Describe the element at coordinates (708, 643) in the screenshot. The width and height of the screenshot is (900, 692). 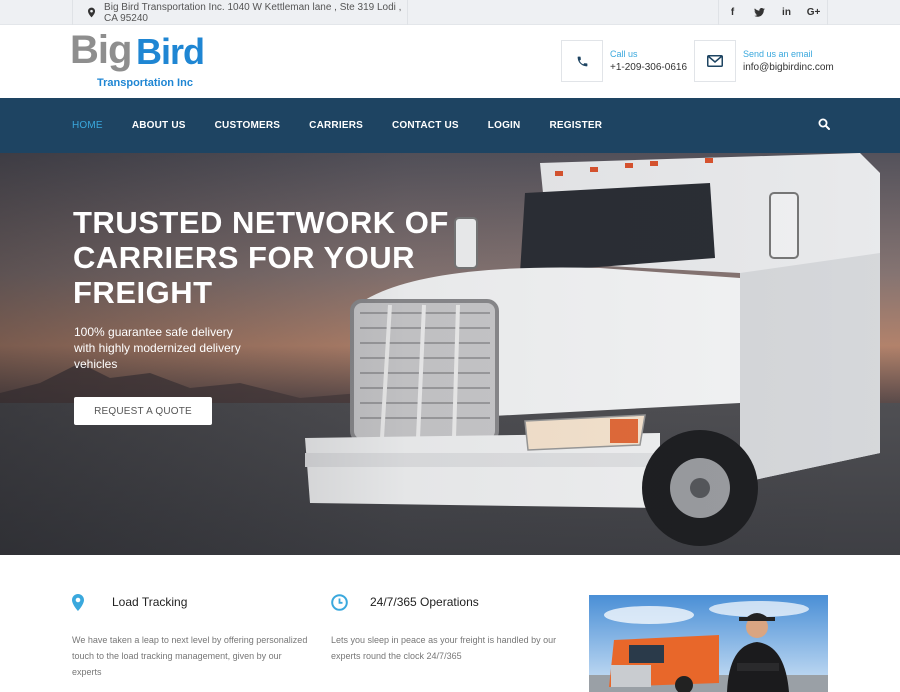
I see `driver-photo` at that location.